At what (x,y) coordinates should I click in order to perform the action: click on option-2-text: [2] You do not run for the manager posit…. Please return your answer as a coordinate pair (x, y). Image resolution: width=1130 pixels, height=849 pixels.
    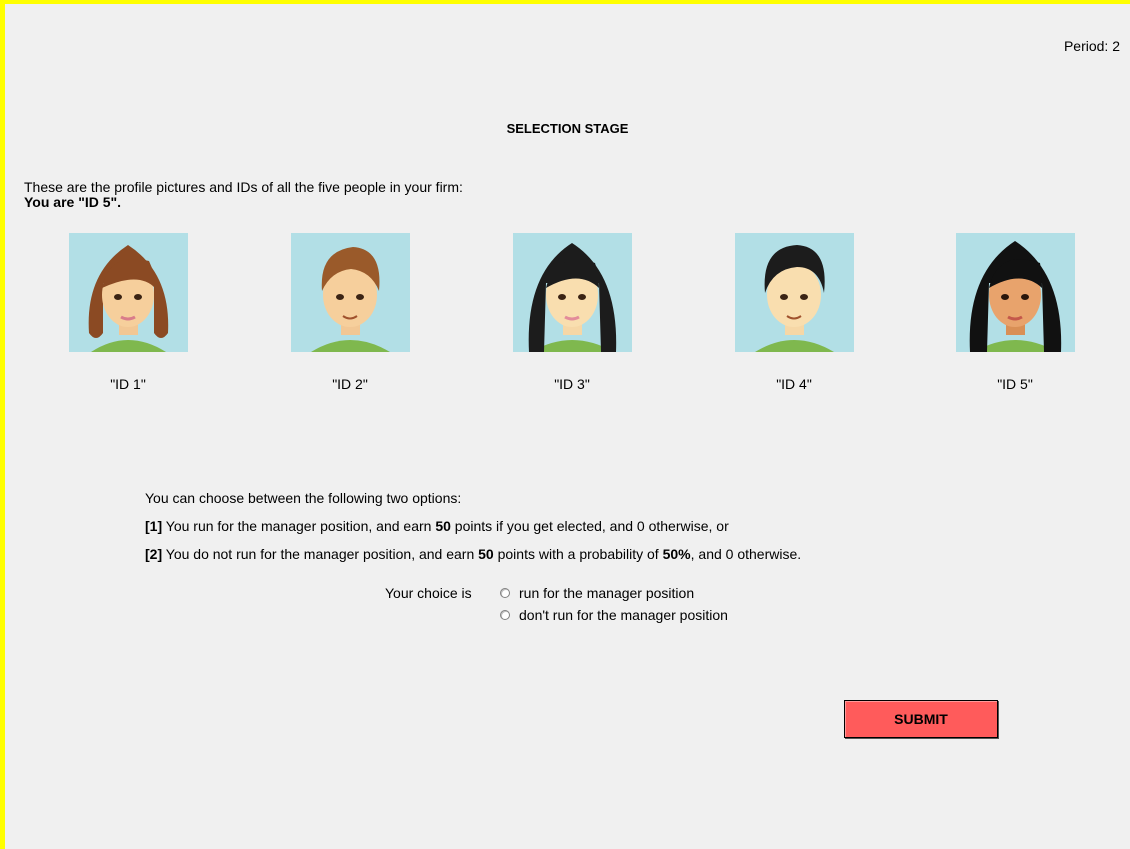
    Looking at the image, I should click on (473, 554).